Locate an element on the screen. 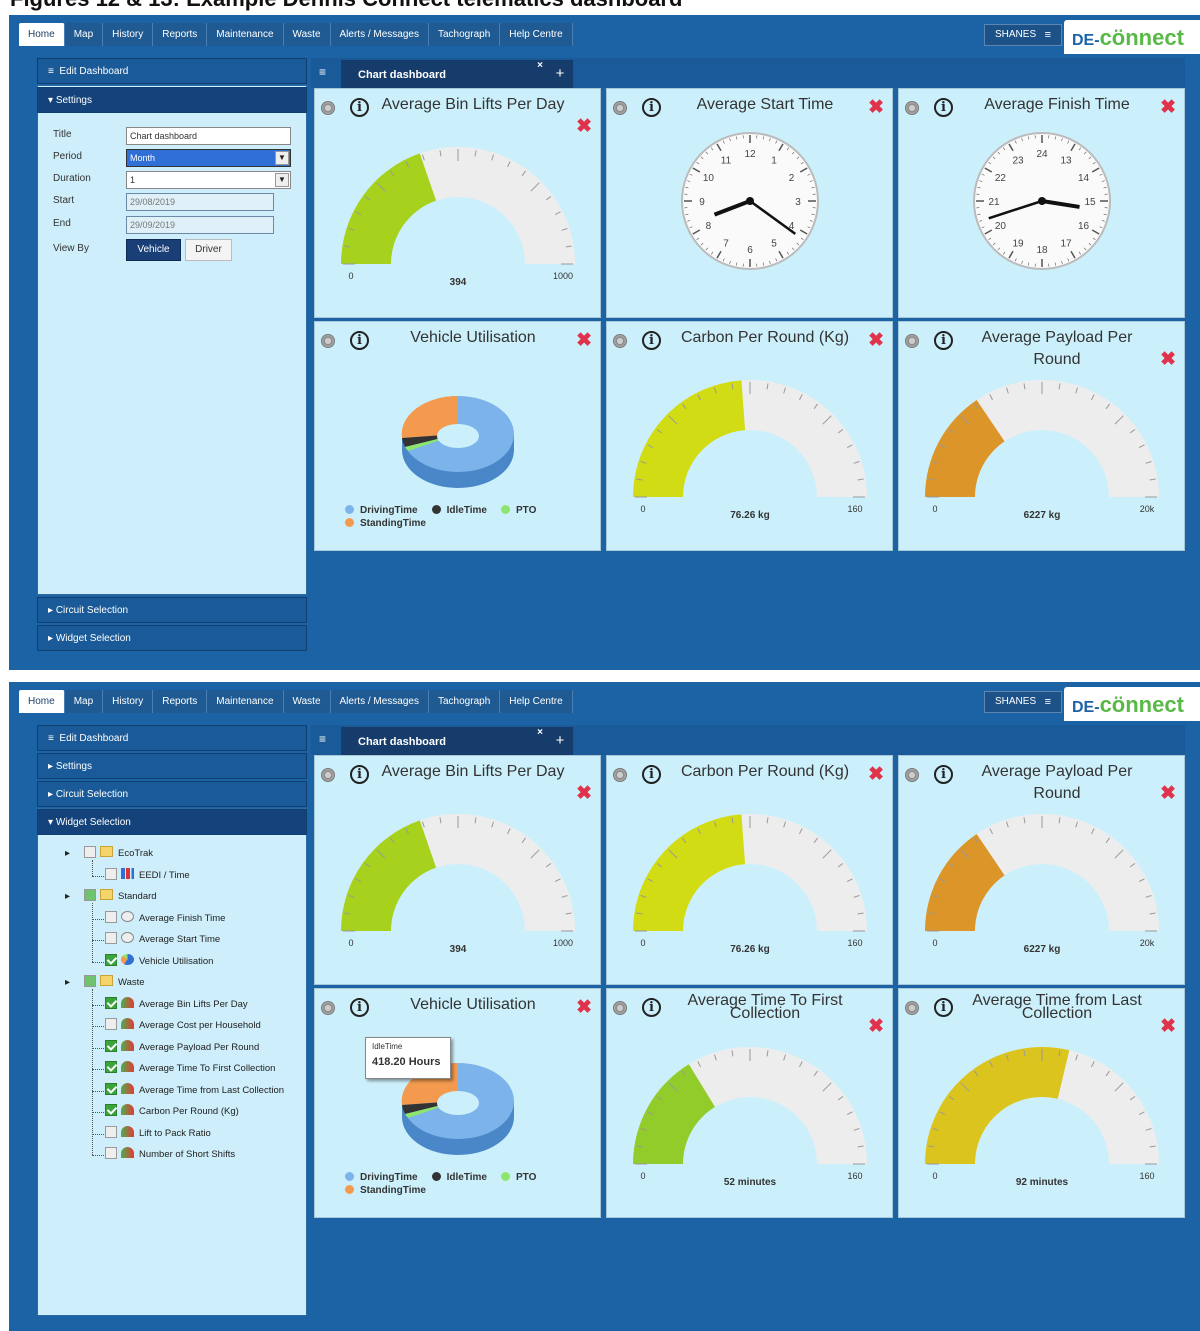 This screenshot has height=1331, width=1200. tree-item: Average Finish Time is located at coordinates (165, 919).